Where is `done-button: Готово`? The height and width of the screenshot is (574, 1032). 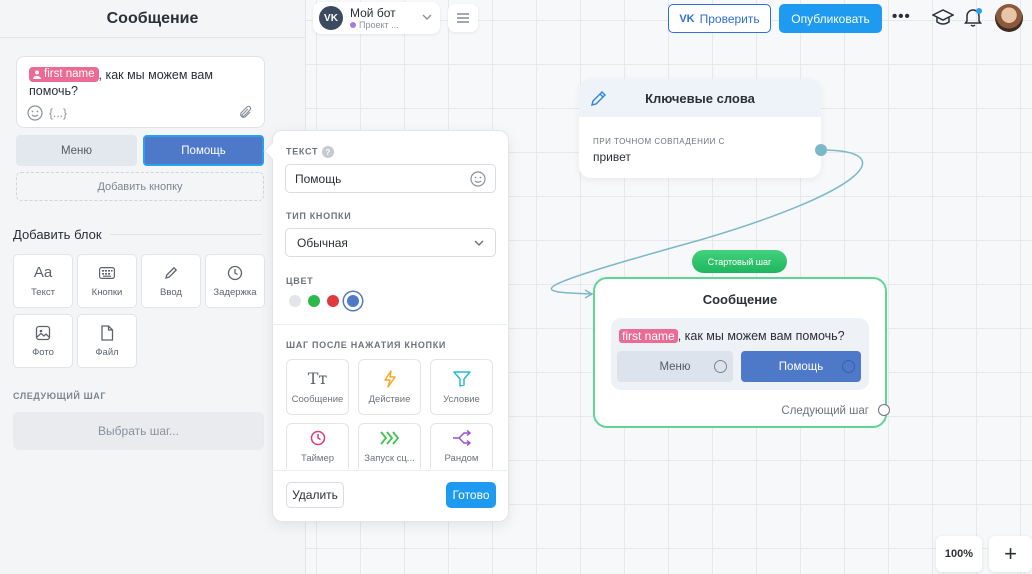 done-button: Готово is located at coordinates (471, 495).